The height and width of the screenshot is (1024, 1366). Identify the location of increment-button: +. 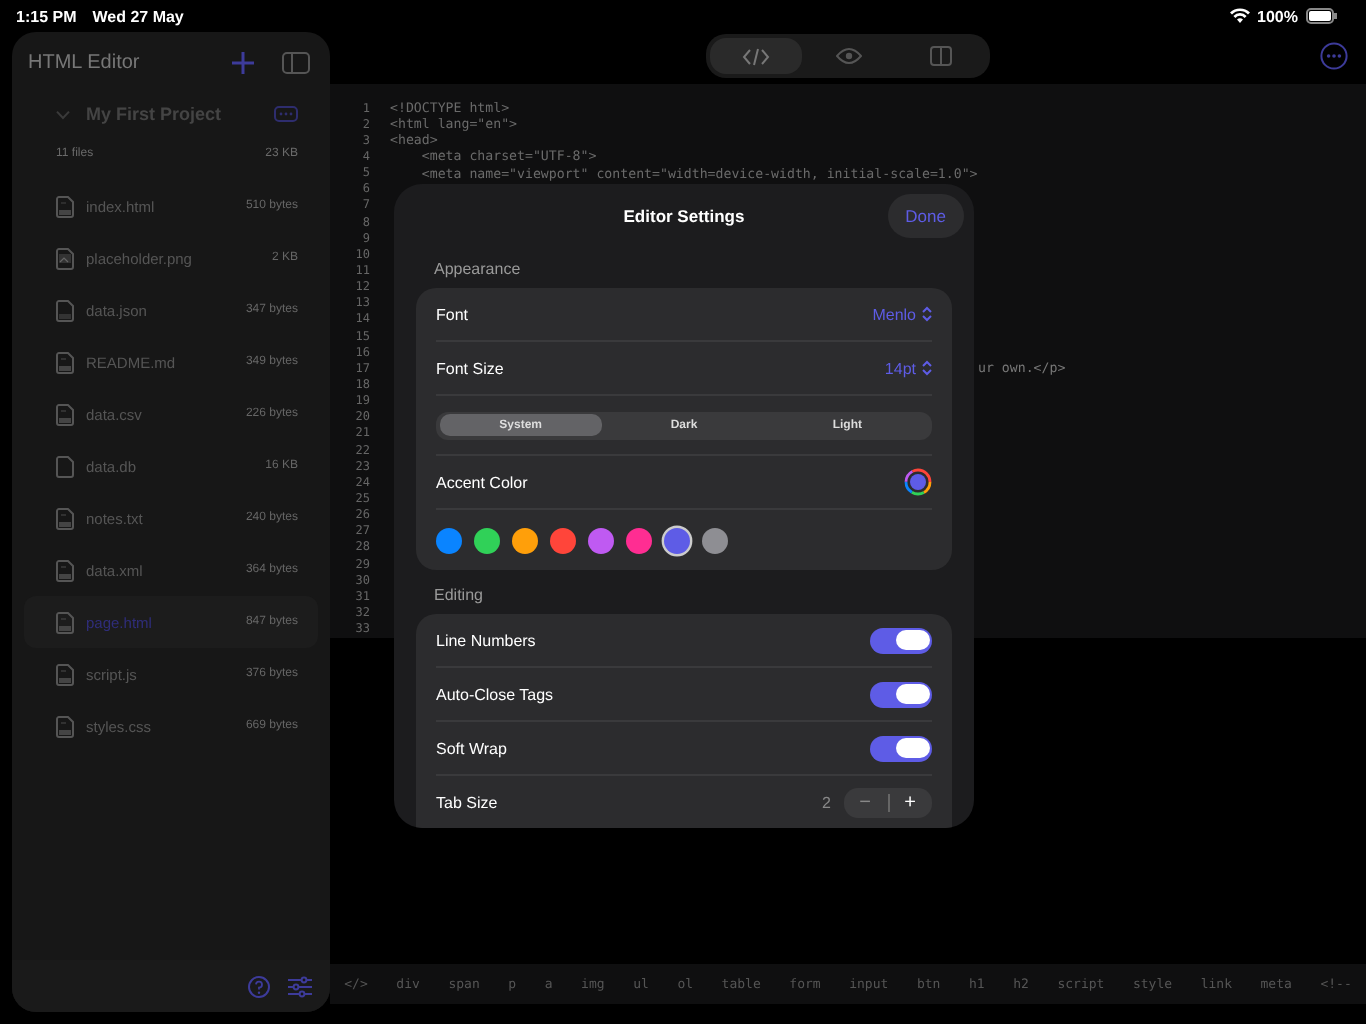
(910, 802).